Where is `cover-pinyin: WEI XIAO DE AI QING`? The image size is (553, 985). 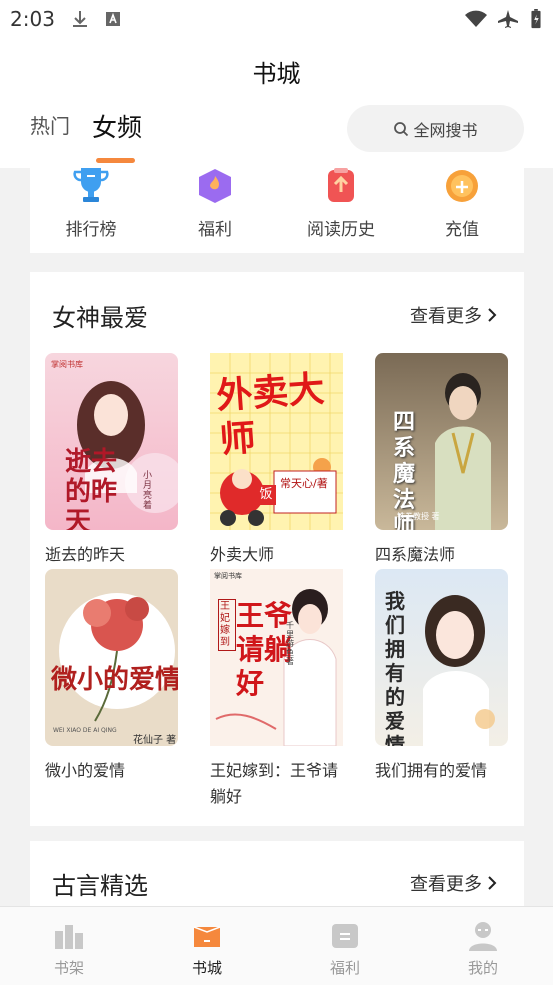
cover-pinyin: WEI XIAO DE AI QING is located at coordinates (85, 730).